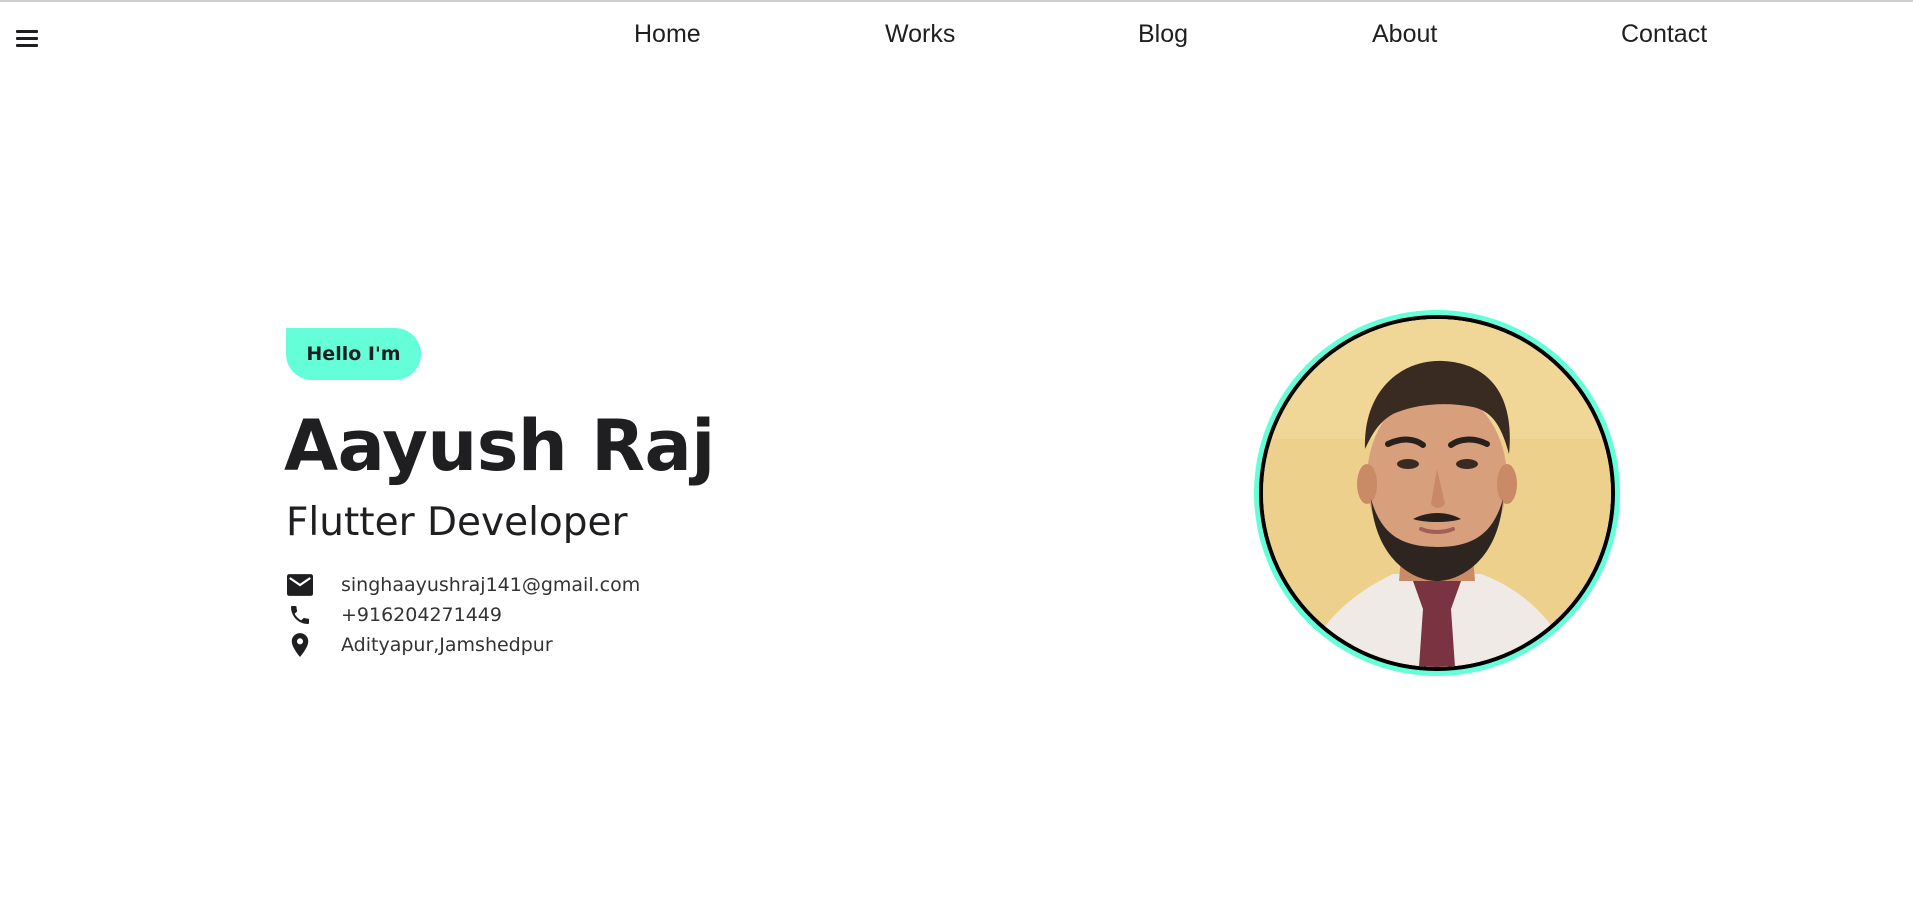  I want to click on nav-works-link: Works, so click(920, 34).